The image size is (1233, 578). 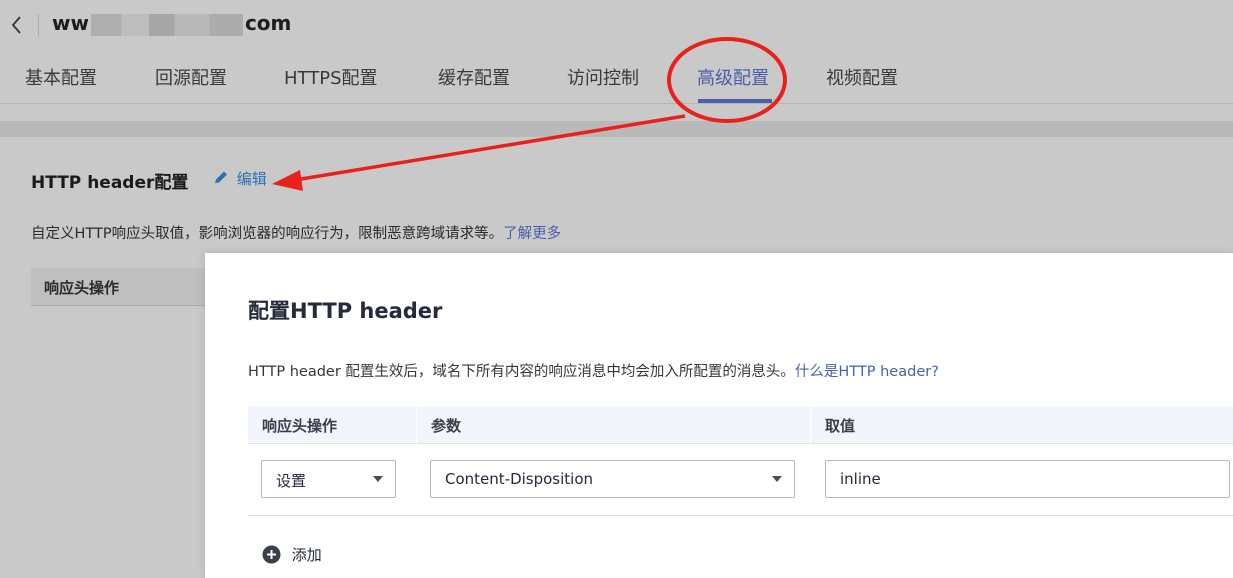 What do you see at coordinates (733, 77) in the screenshot?
I see `tab-advanced: 高级配置` at bounding box center [733, 77].